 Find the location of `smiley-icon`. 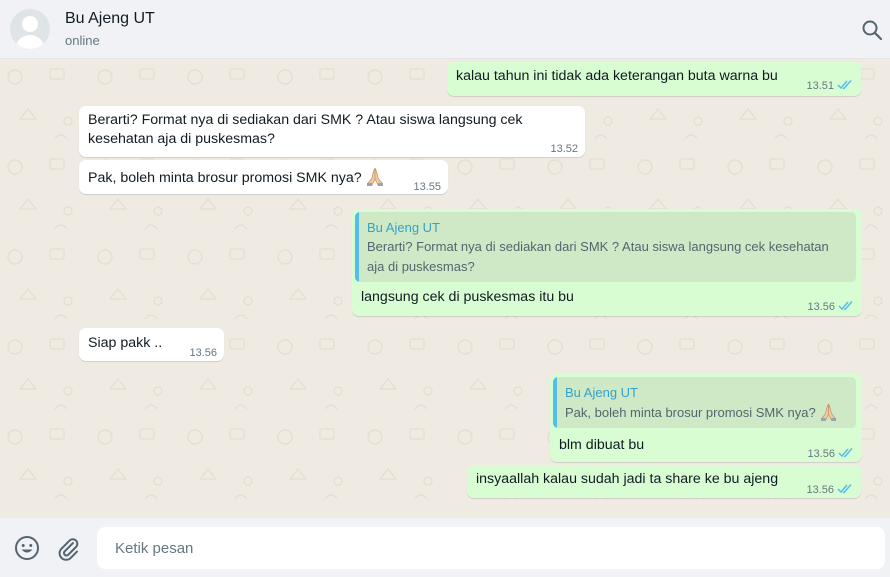

smiley-icon is located at coordinates (27, 548).